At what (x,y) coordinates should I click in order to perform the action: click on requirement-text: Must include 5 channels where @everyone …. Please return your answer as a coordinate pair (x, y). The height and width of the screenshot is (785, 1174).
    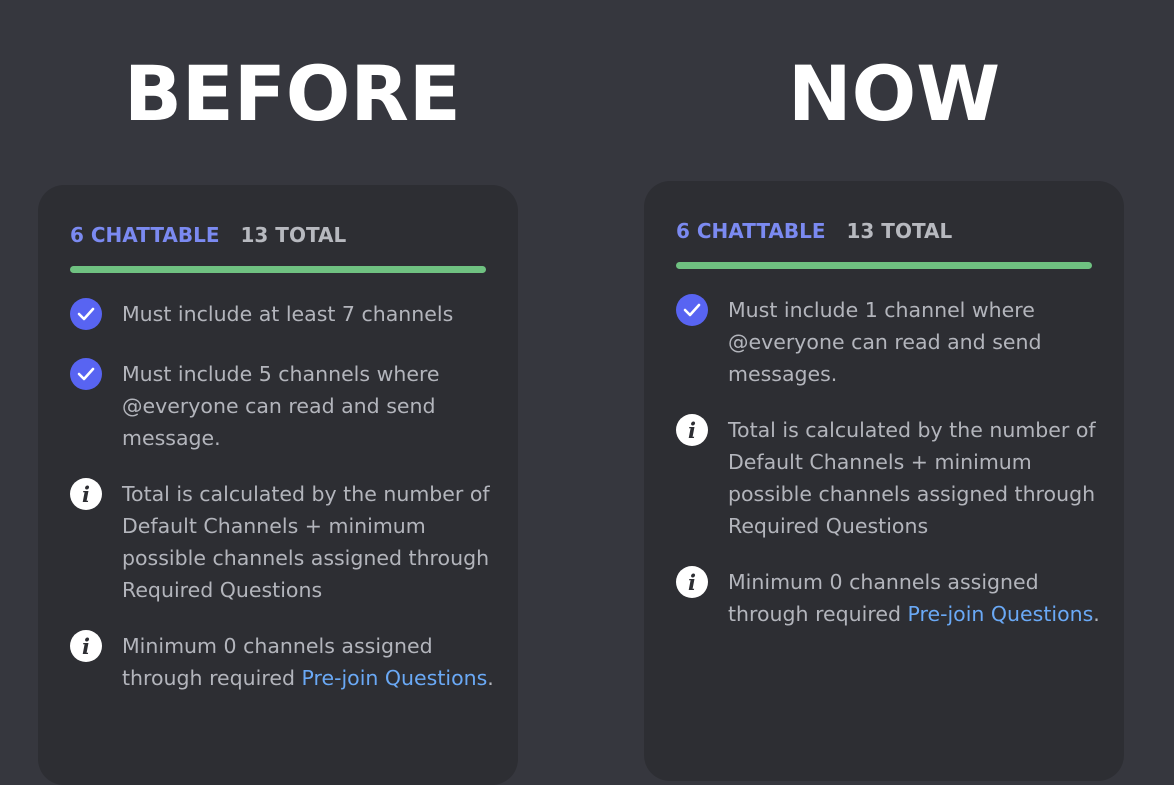
    Looking at the image, I should click on (281, 406).